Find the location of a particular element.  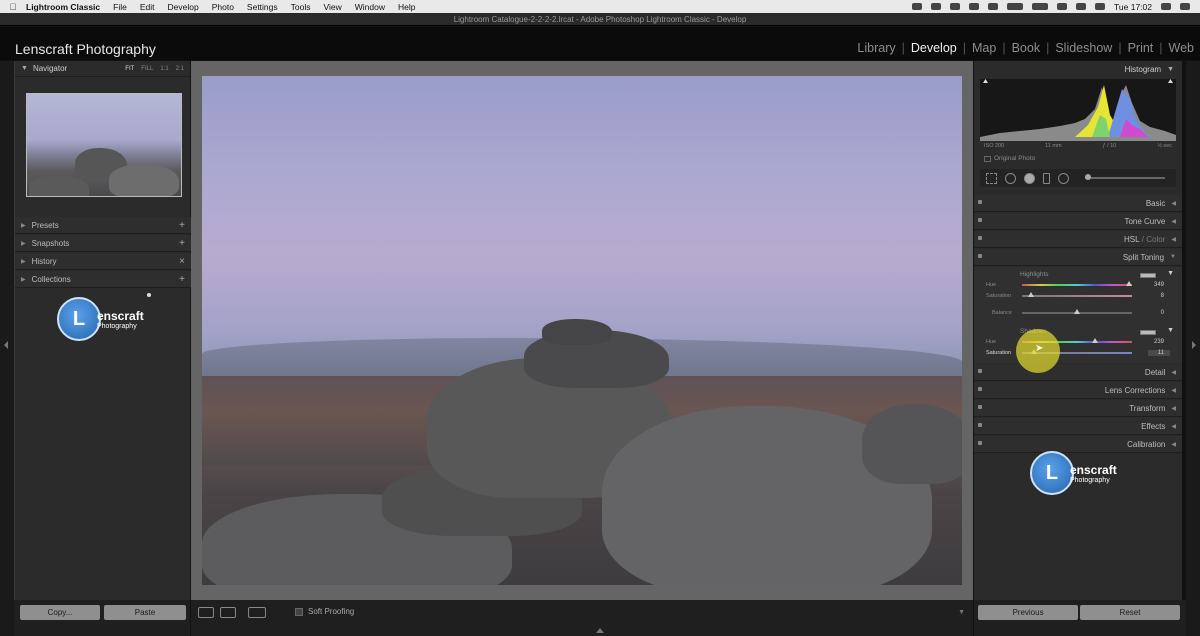

presets-section: ▶ Presets + is located at coordinates (103, 225).